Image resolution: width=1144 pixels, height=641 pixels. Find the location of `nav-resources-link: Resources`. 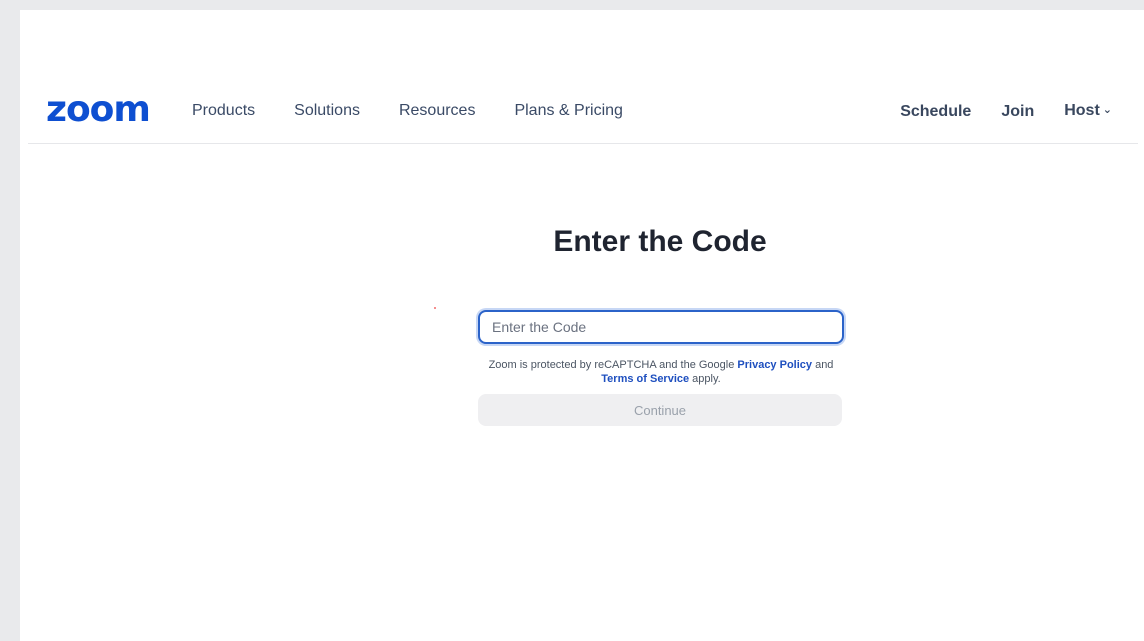

nav-resources-link: Resources is located at coordinates (437, 111).